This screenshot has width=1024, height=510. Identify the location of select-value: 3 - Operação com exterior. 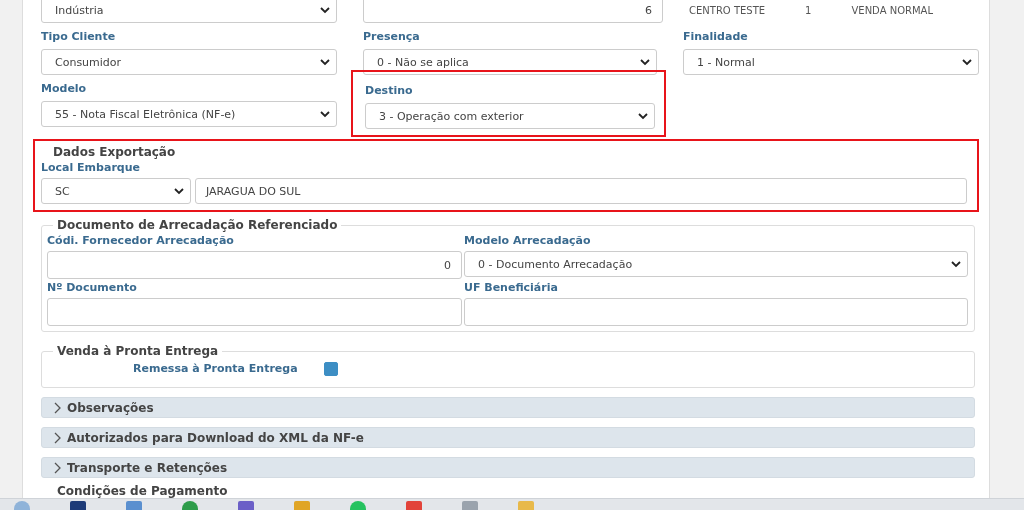
(451, 116).